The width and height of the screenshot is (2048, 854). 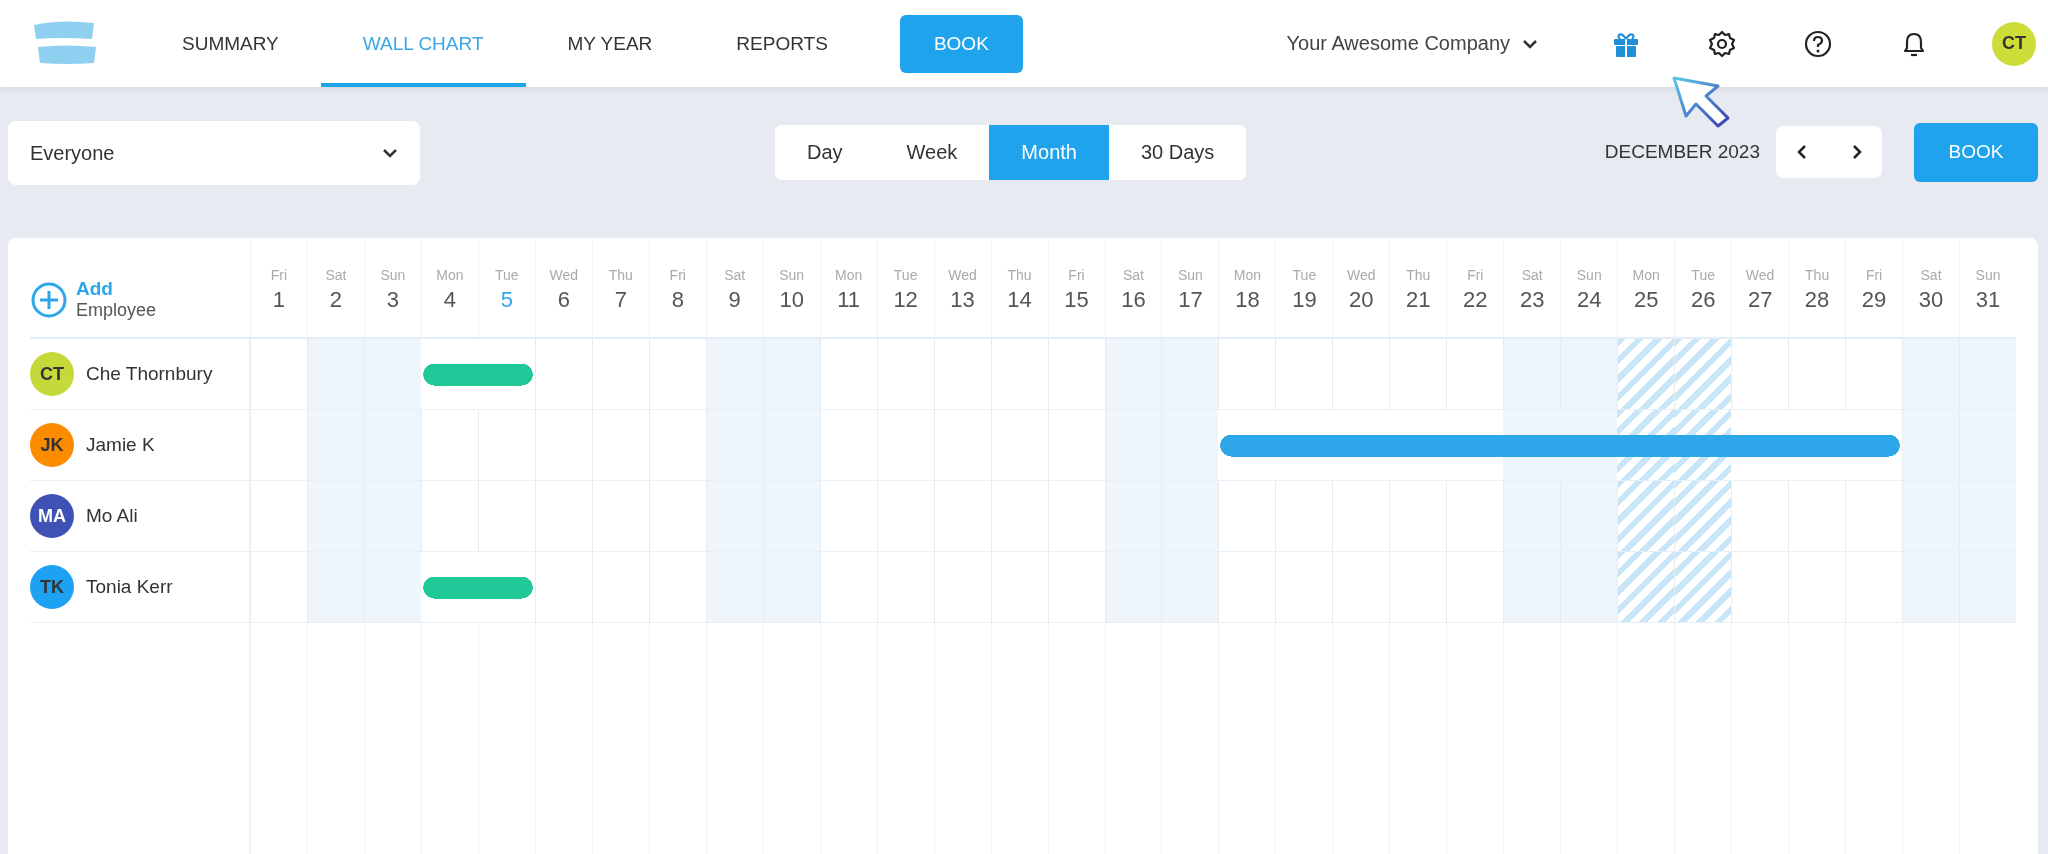 What do you see at coordinates (336, 300) in the screenshot?
I see `date-label: 2` at bounding box center [336, 300].